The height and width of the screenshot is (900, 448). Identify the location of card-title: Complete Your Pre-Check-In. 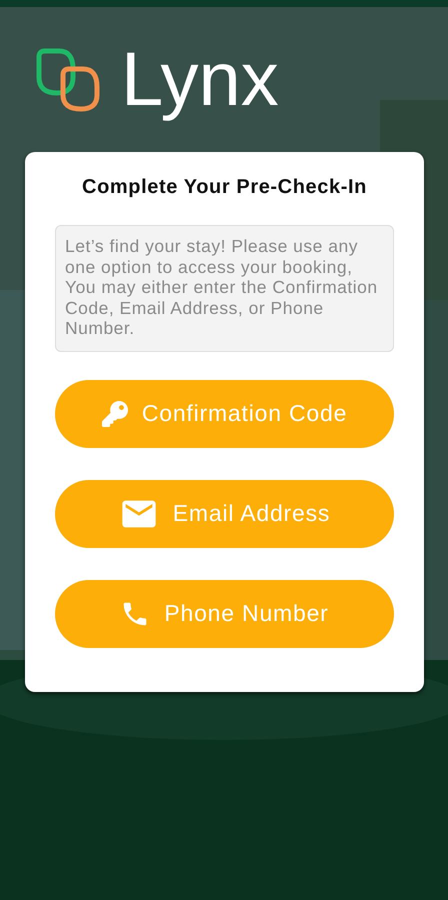
(224, 187).